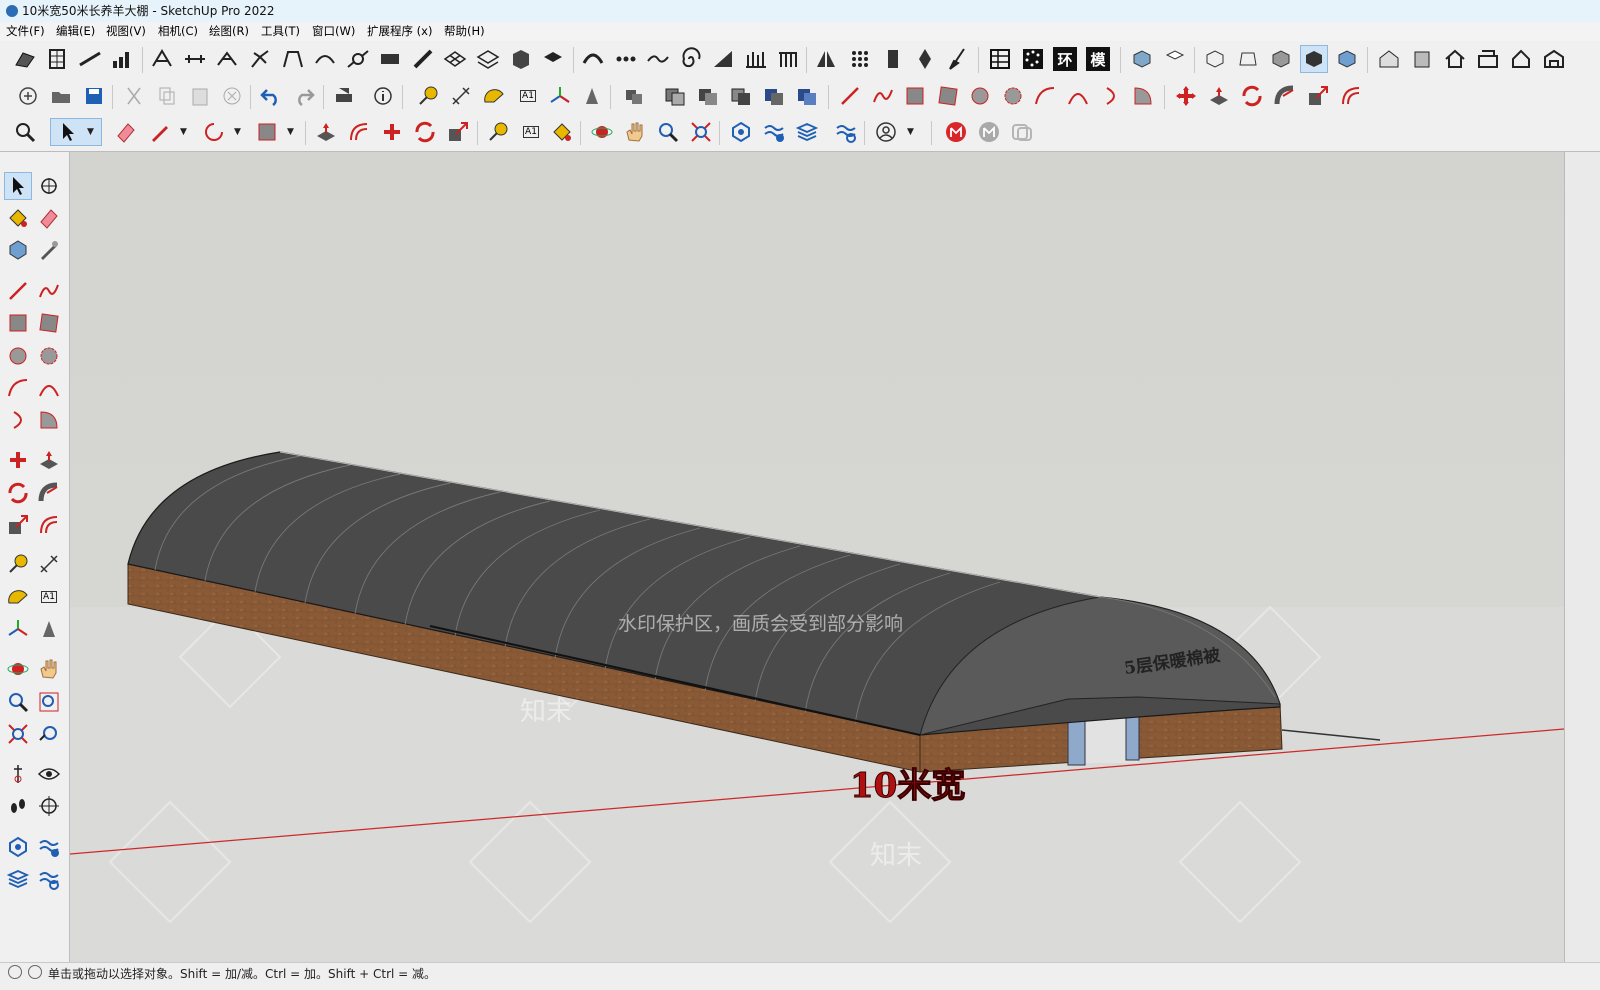  What do you see at coordinates (18, 218) in the screenshot?
I see `paint-bucket-left-icon` at bounding box center [18, 218].